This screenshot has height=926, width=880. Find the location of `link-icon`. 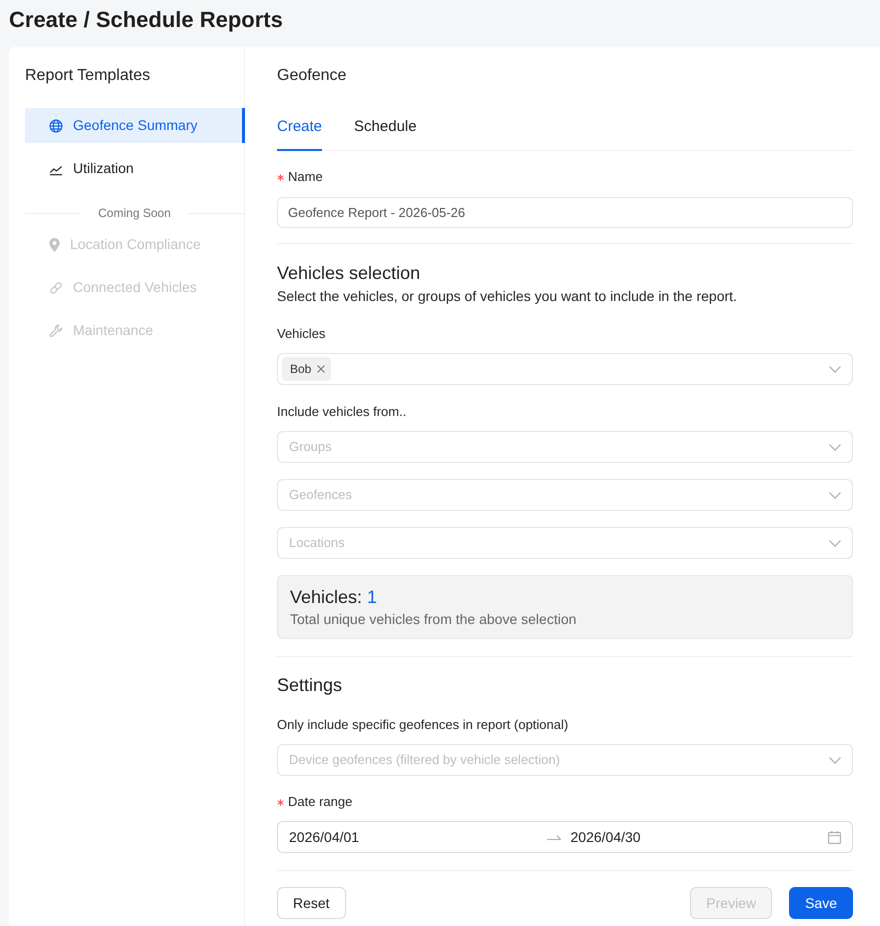

link-icon is located at coordinates (56, 287).